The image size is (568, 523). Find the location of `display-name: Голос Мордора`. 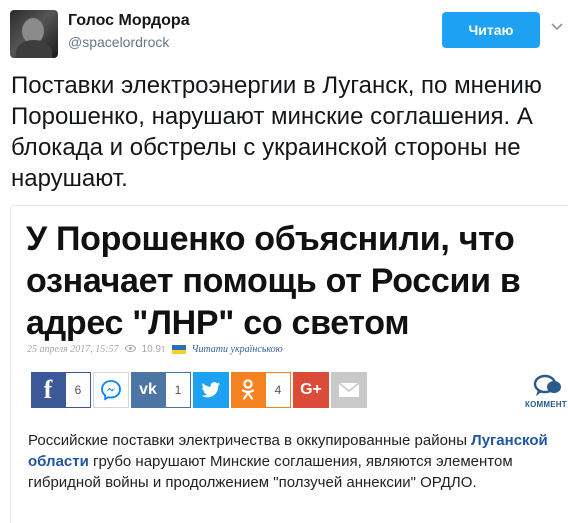

display-name: Голос Мордора is located at coordinates (129, 21).